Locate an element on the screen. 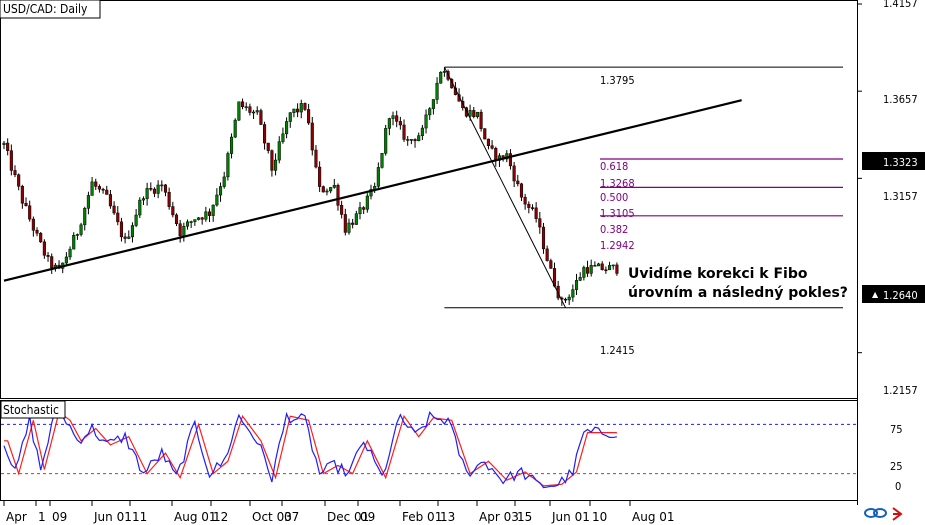 The image size is (925, 525). fib-ratio-0500: 0.500 is located at coordinates (614, 197).